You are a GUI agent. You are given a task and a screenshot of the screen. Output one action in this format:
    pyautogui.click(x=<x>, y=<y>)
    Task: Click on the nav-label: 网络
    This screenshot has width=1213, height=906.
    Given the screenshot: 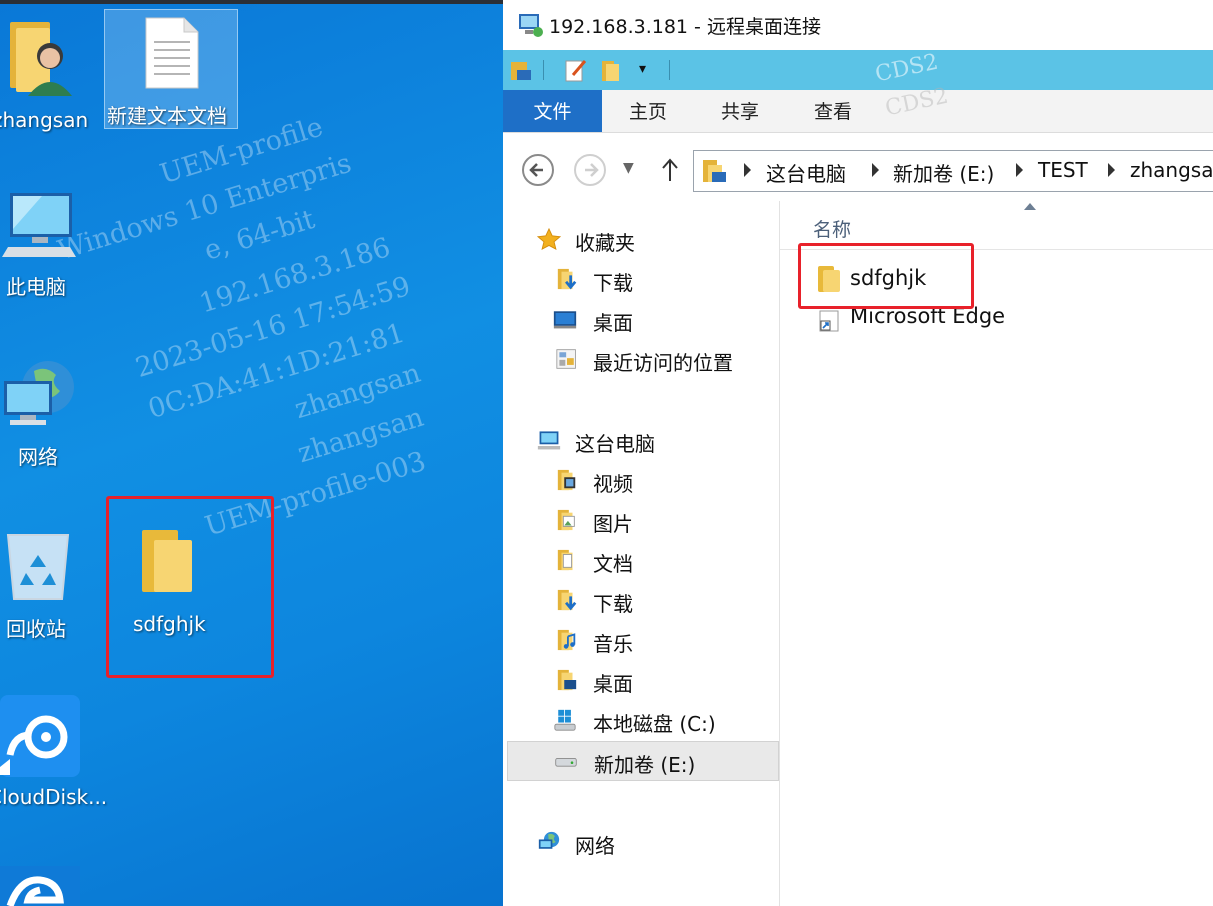 What is the action you would take?
    pyautogui.click(x=595, y=846)
    